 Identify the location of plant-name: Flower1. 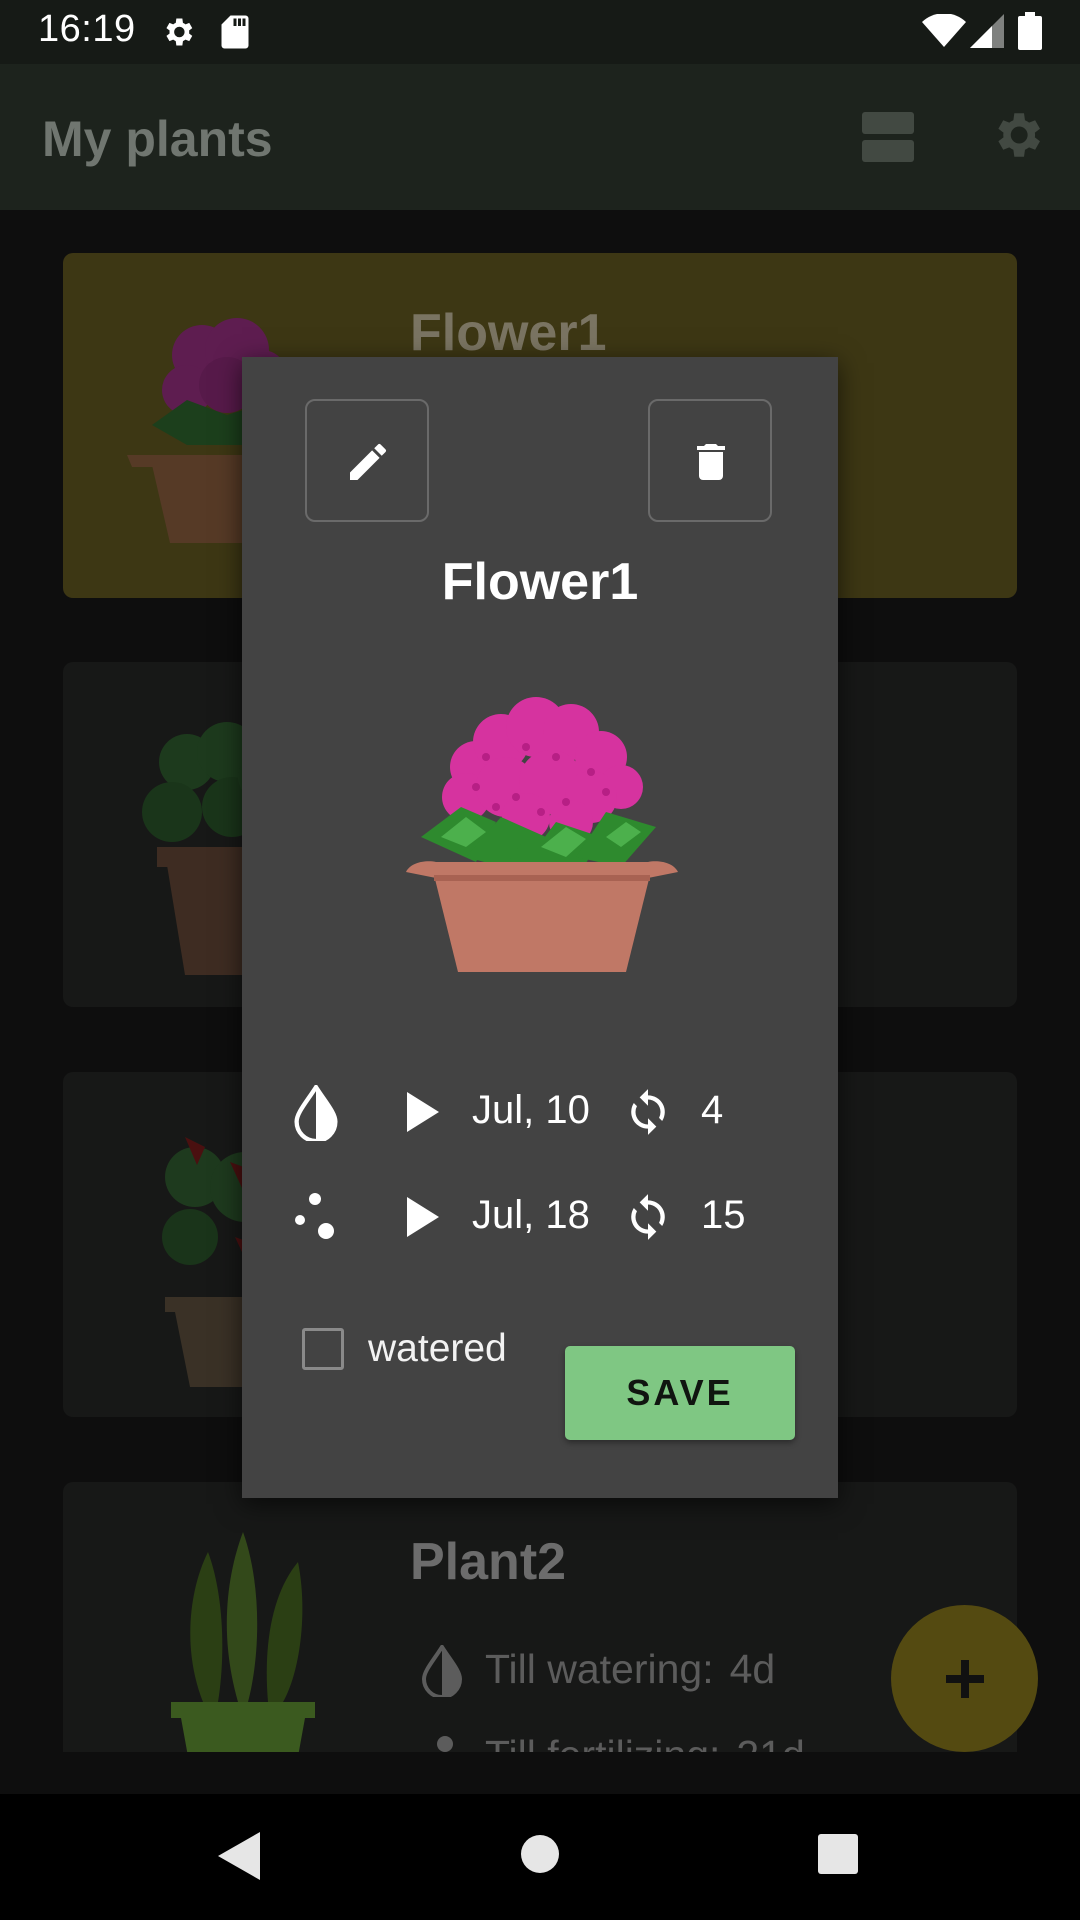
(508, 333).